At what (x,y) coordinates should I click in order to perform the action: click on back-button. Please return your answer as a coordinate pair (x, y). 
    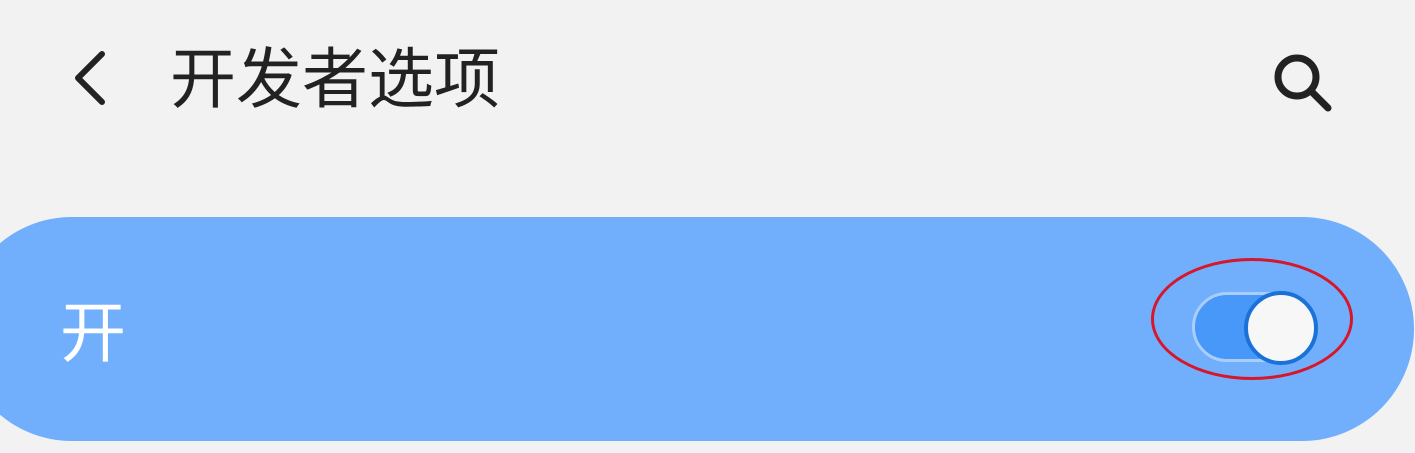
    Looking at the image, I should click on (90, 78).